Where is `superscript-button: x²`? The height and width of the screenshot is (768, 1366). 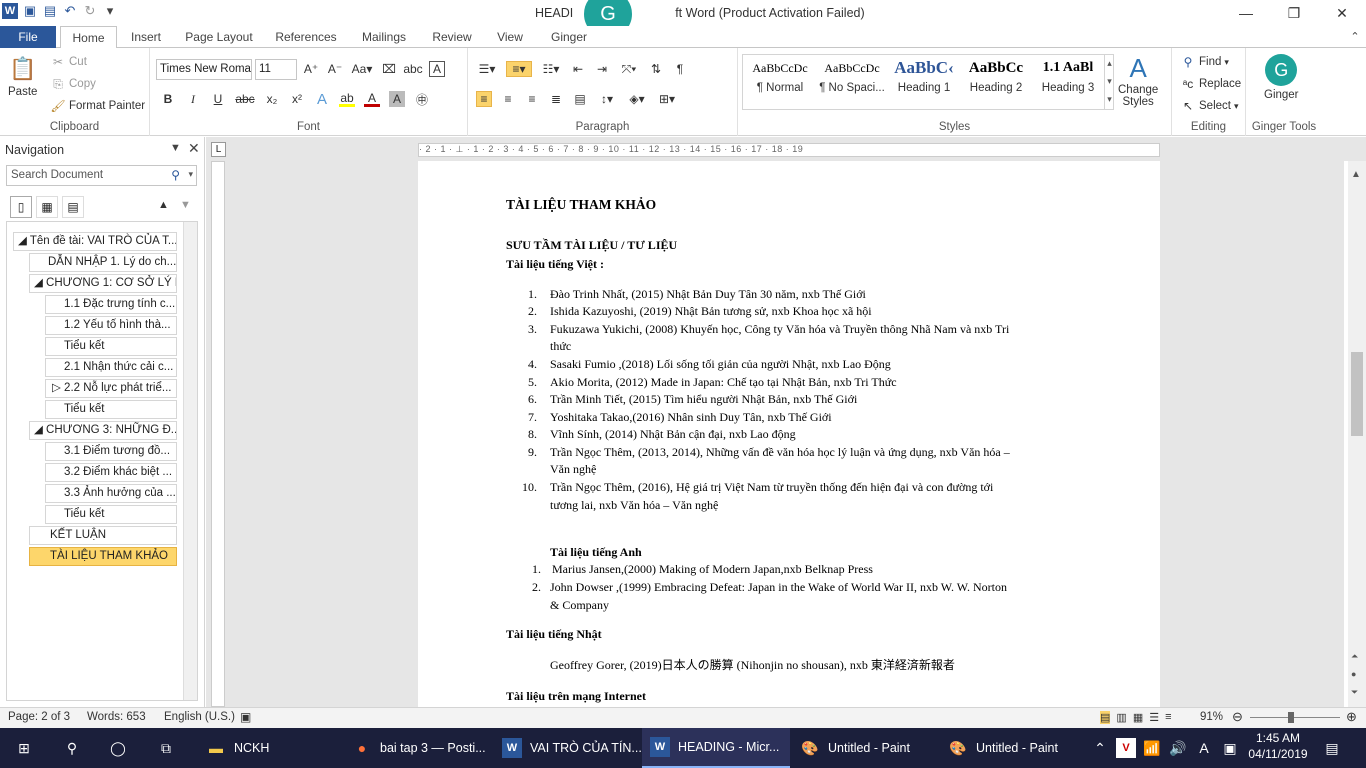
superscript-button: x² is located at coordinates (297, 99).